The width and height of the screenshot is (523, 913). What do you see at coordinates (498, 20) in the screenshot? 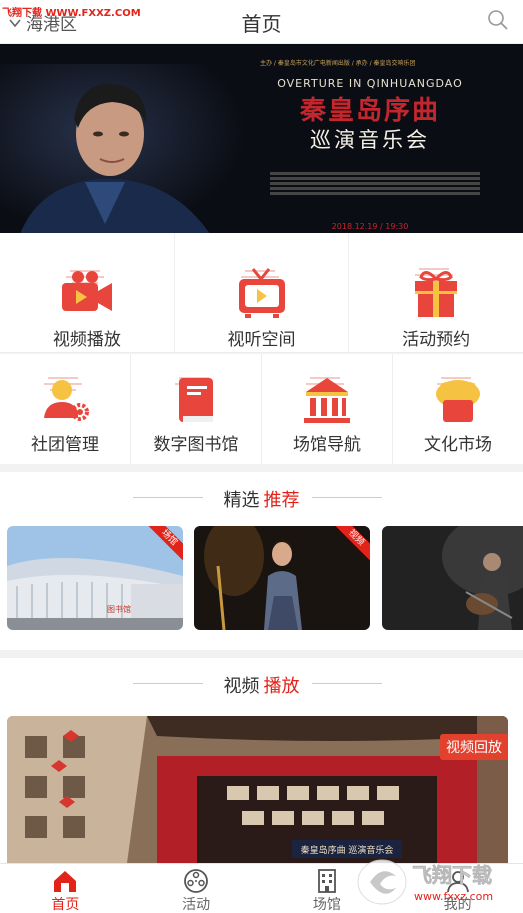
I see `search-icon` at bounding box center [498, 20].